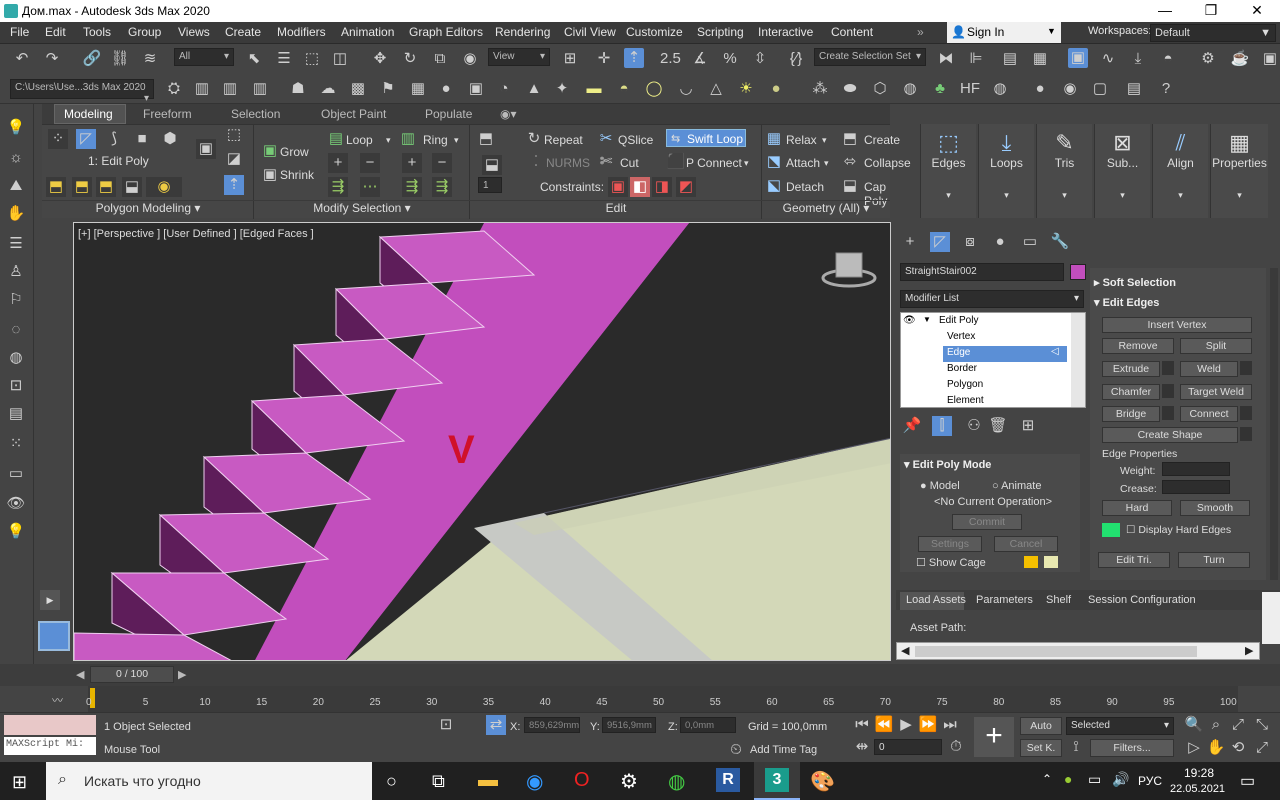  I want to click on edges-panel-button: ⬚ Edges ▾, so click(948, 171).